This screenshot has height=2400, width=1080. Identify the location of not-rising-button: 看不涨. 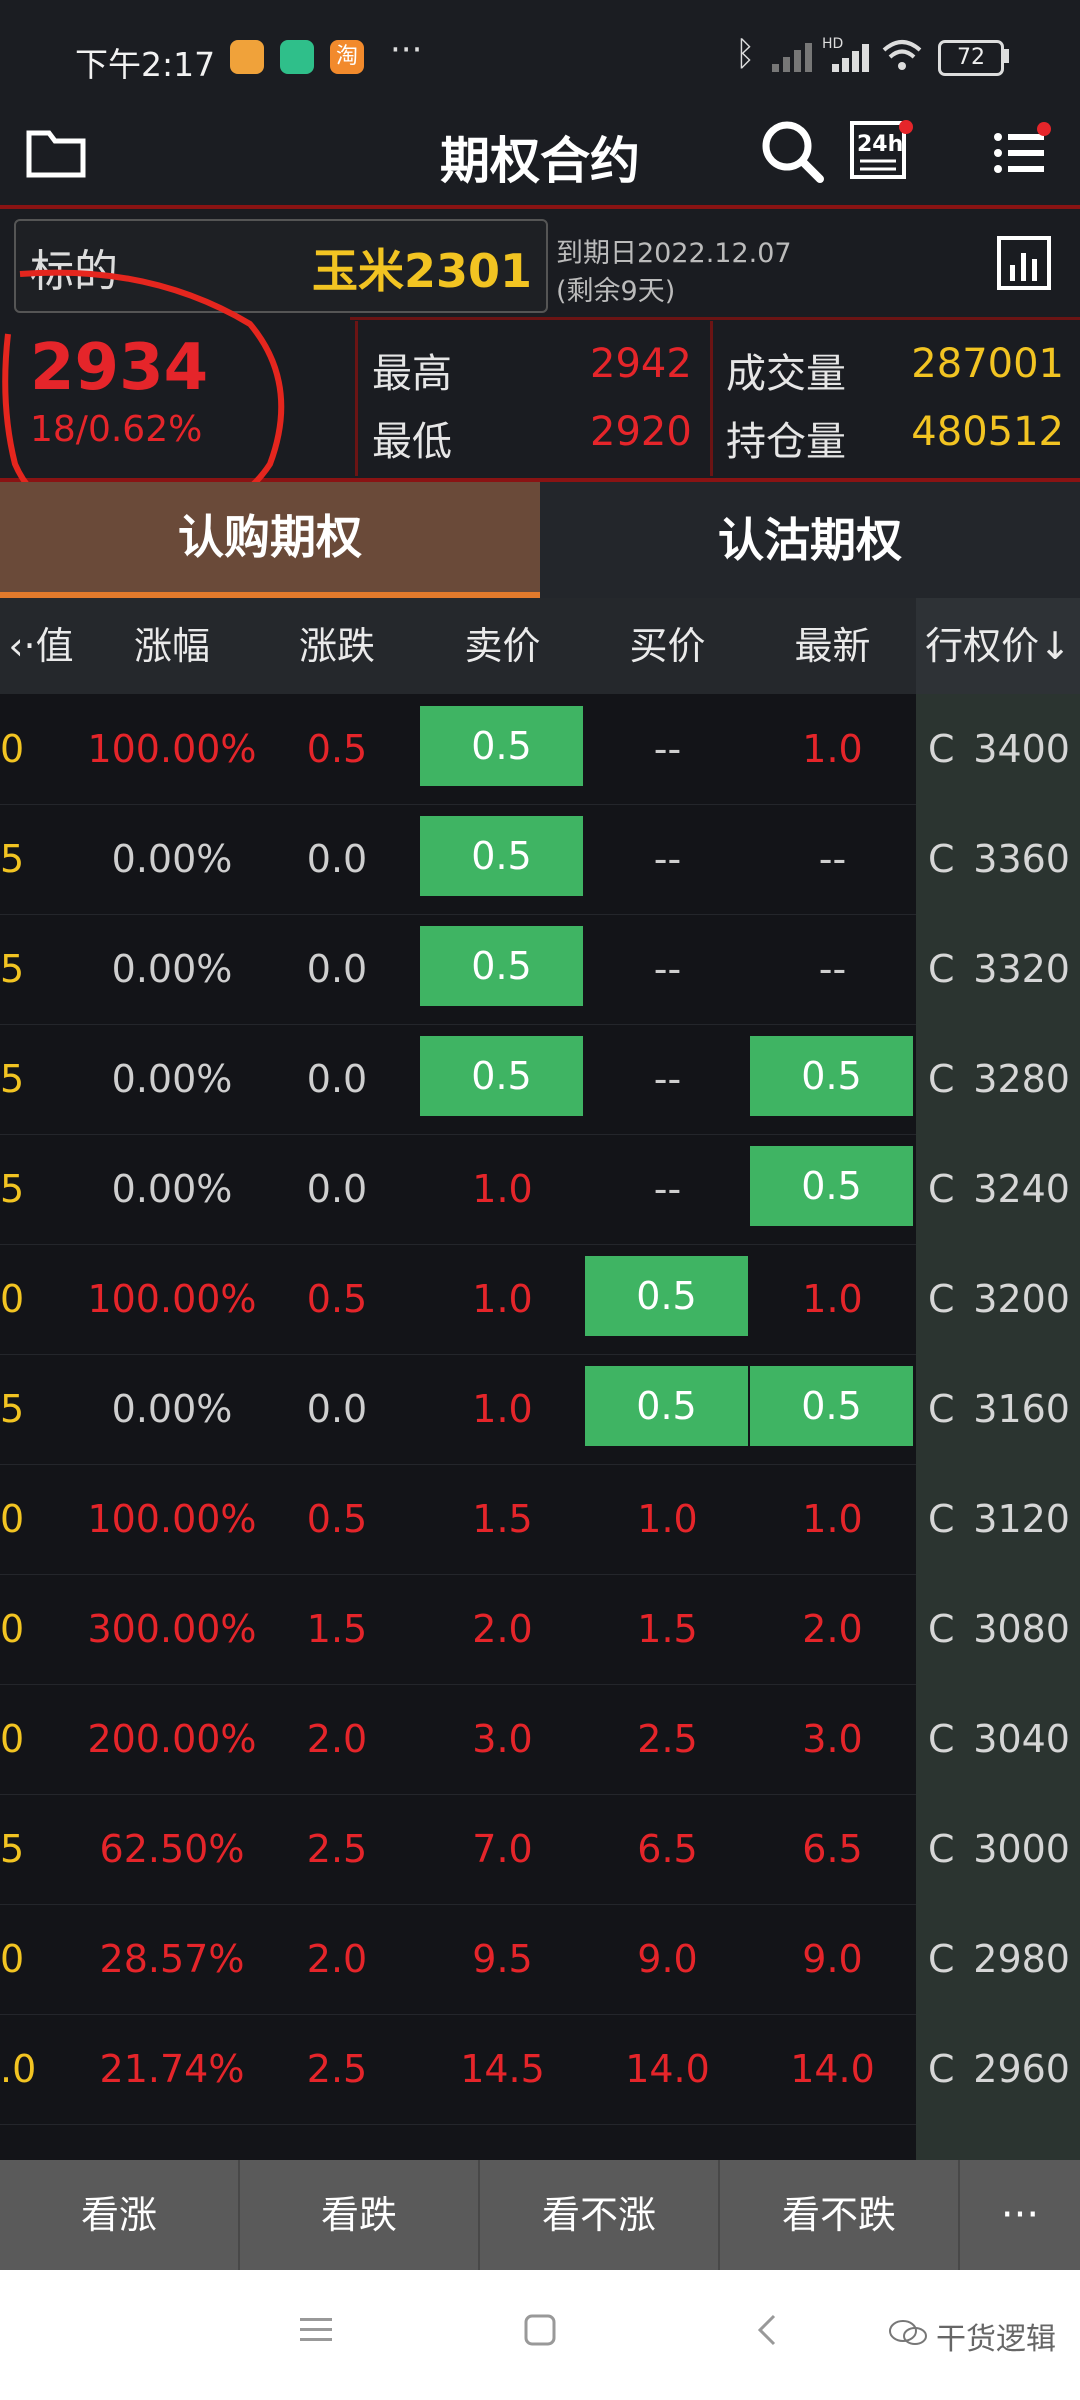
(600, 2215).